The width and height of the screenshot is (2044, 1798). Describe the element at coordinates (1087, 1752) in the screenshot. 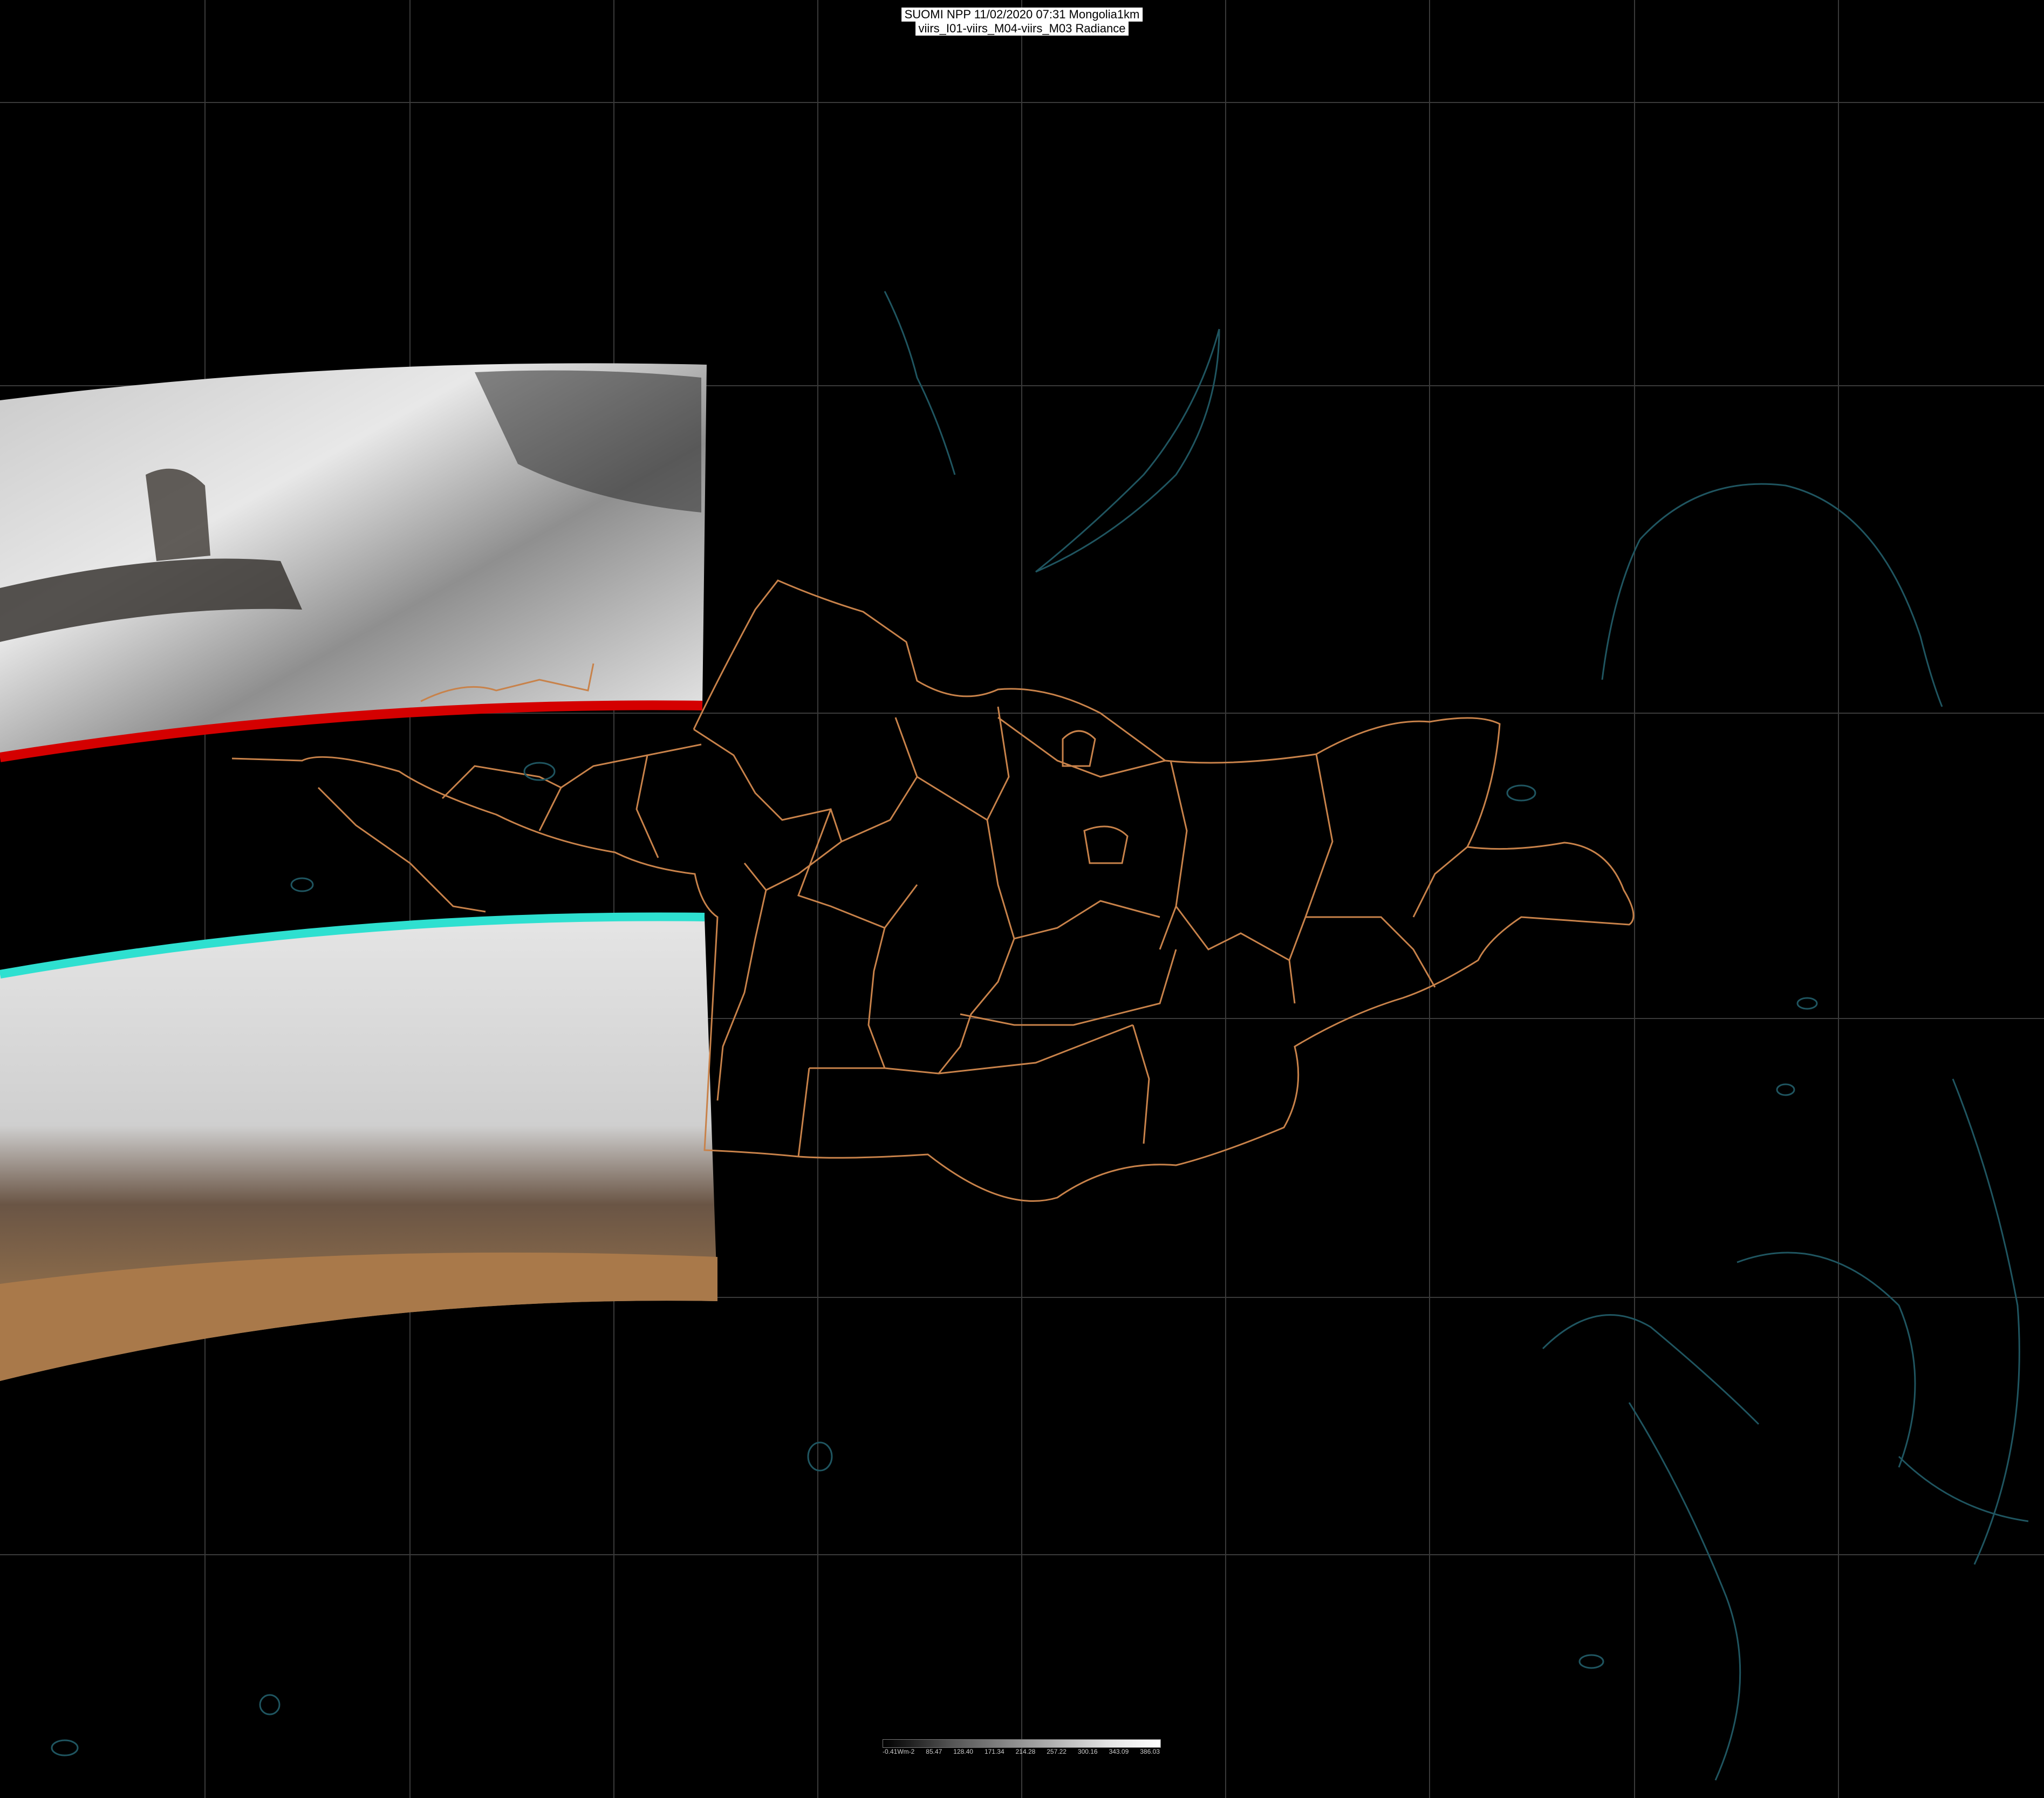

I see `colorbar-label: 300.16` at that location.